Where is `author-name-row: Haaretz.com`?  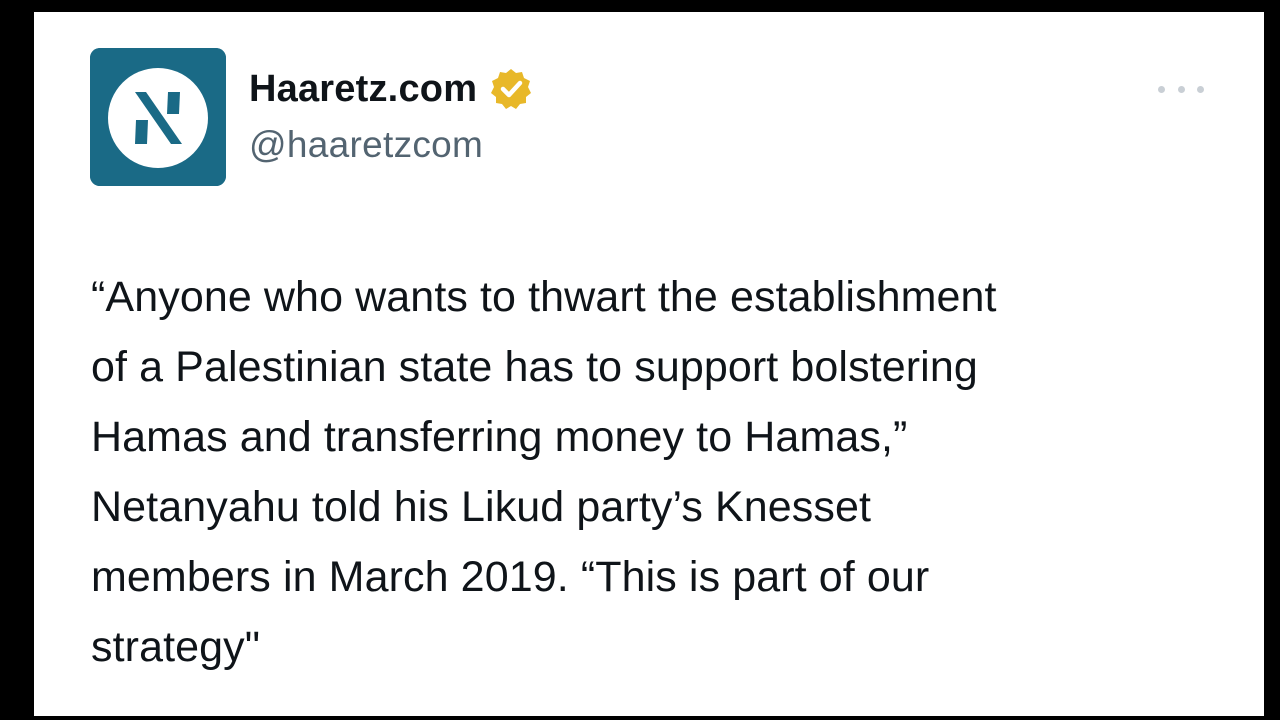 author-name-row: Haaretz.com is located at coordinates (391, 89).